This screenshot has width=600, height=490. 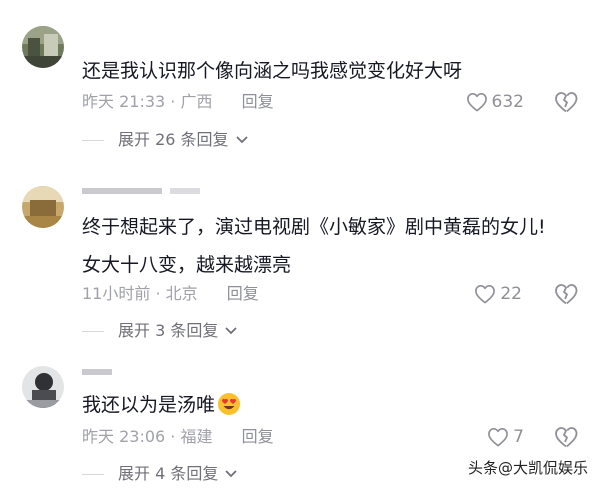 I want to click on like-button: 632, so click(x=495, y=102).